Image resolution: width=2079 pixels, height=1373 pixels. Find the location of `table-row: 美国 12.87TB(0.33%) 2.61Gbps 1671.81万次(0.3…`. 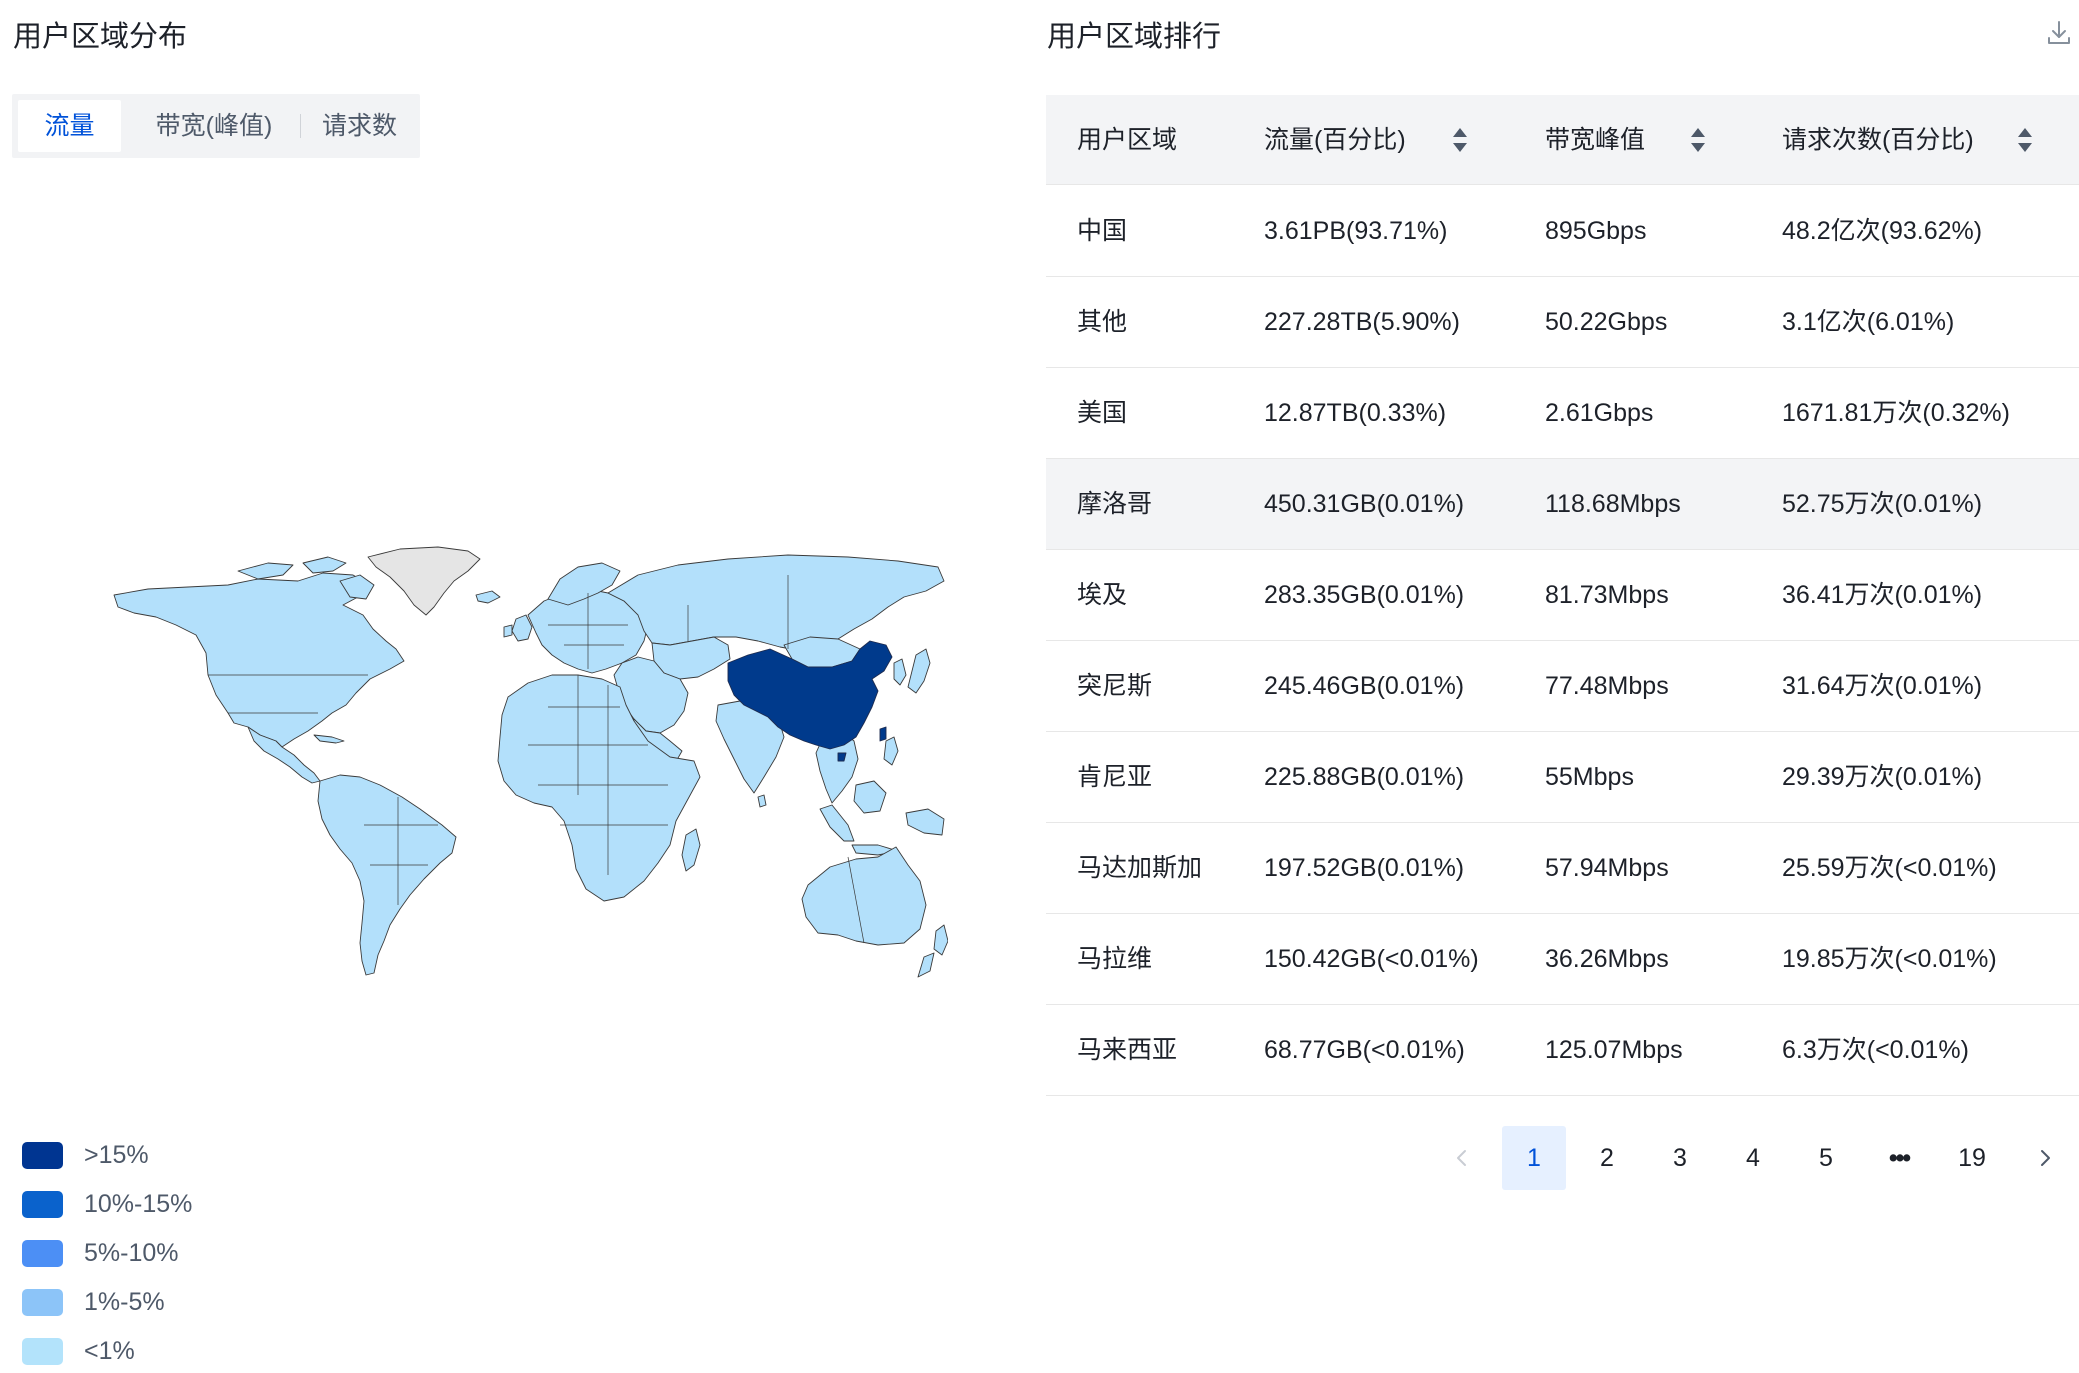

table-row: 美国 12.87TB(0.33%) 2.61Gbps 1671.81万次(0.3… is located at coordinates (1562, 413).